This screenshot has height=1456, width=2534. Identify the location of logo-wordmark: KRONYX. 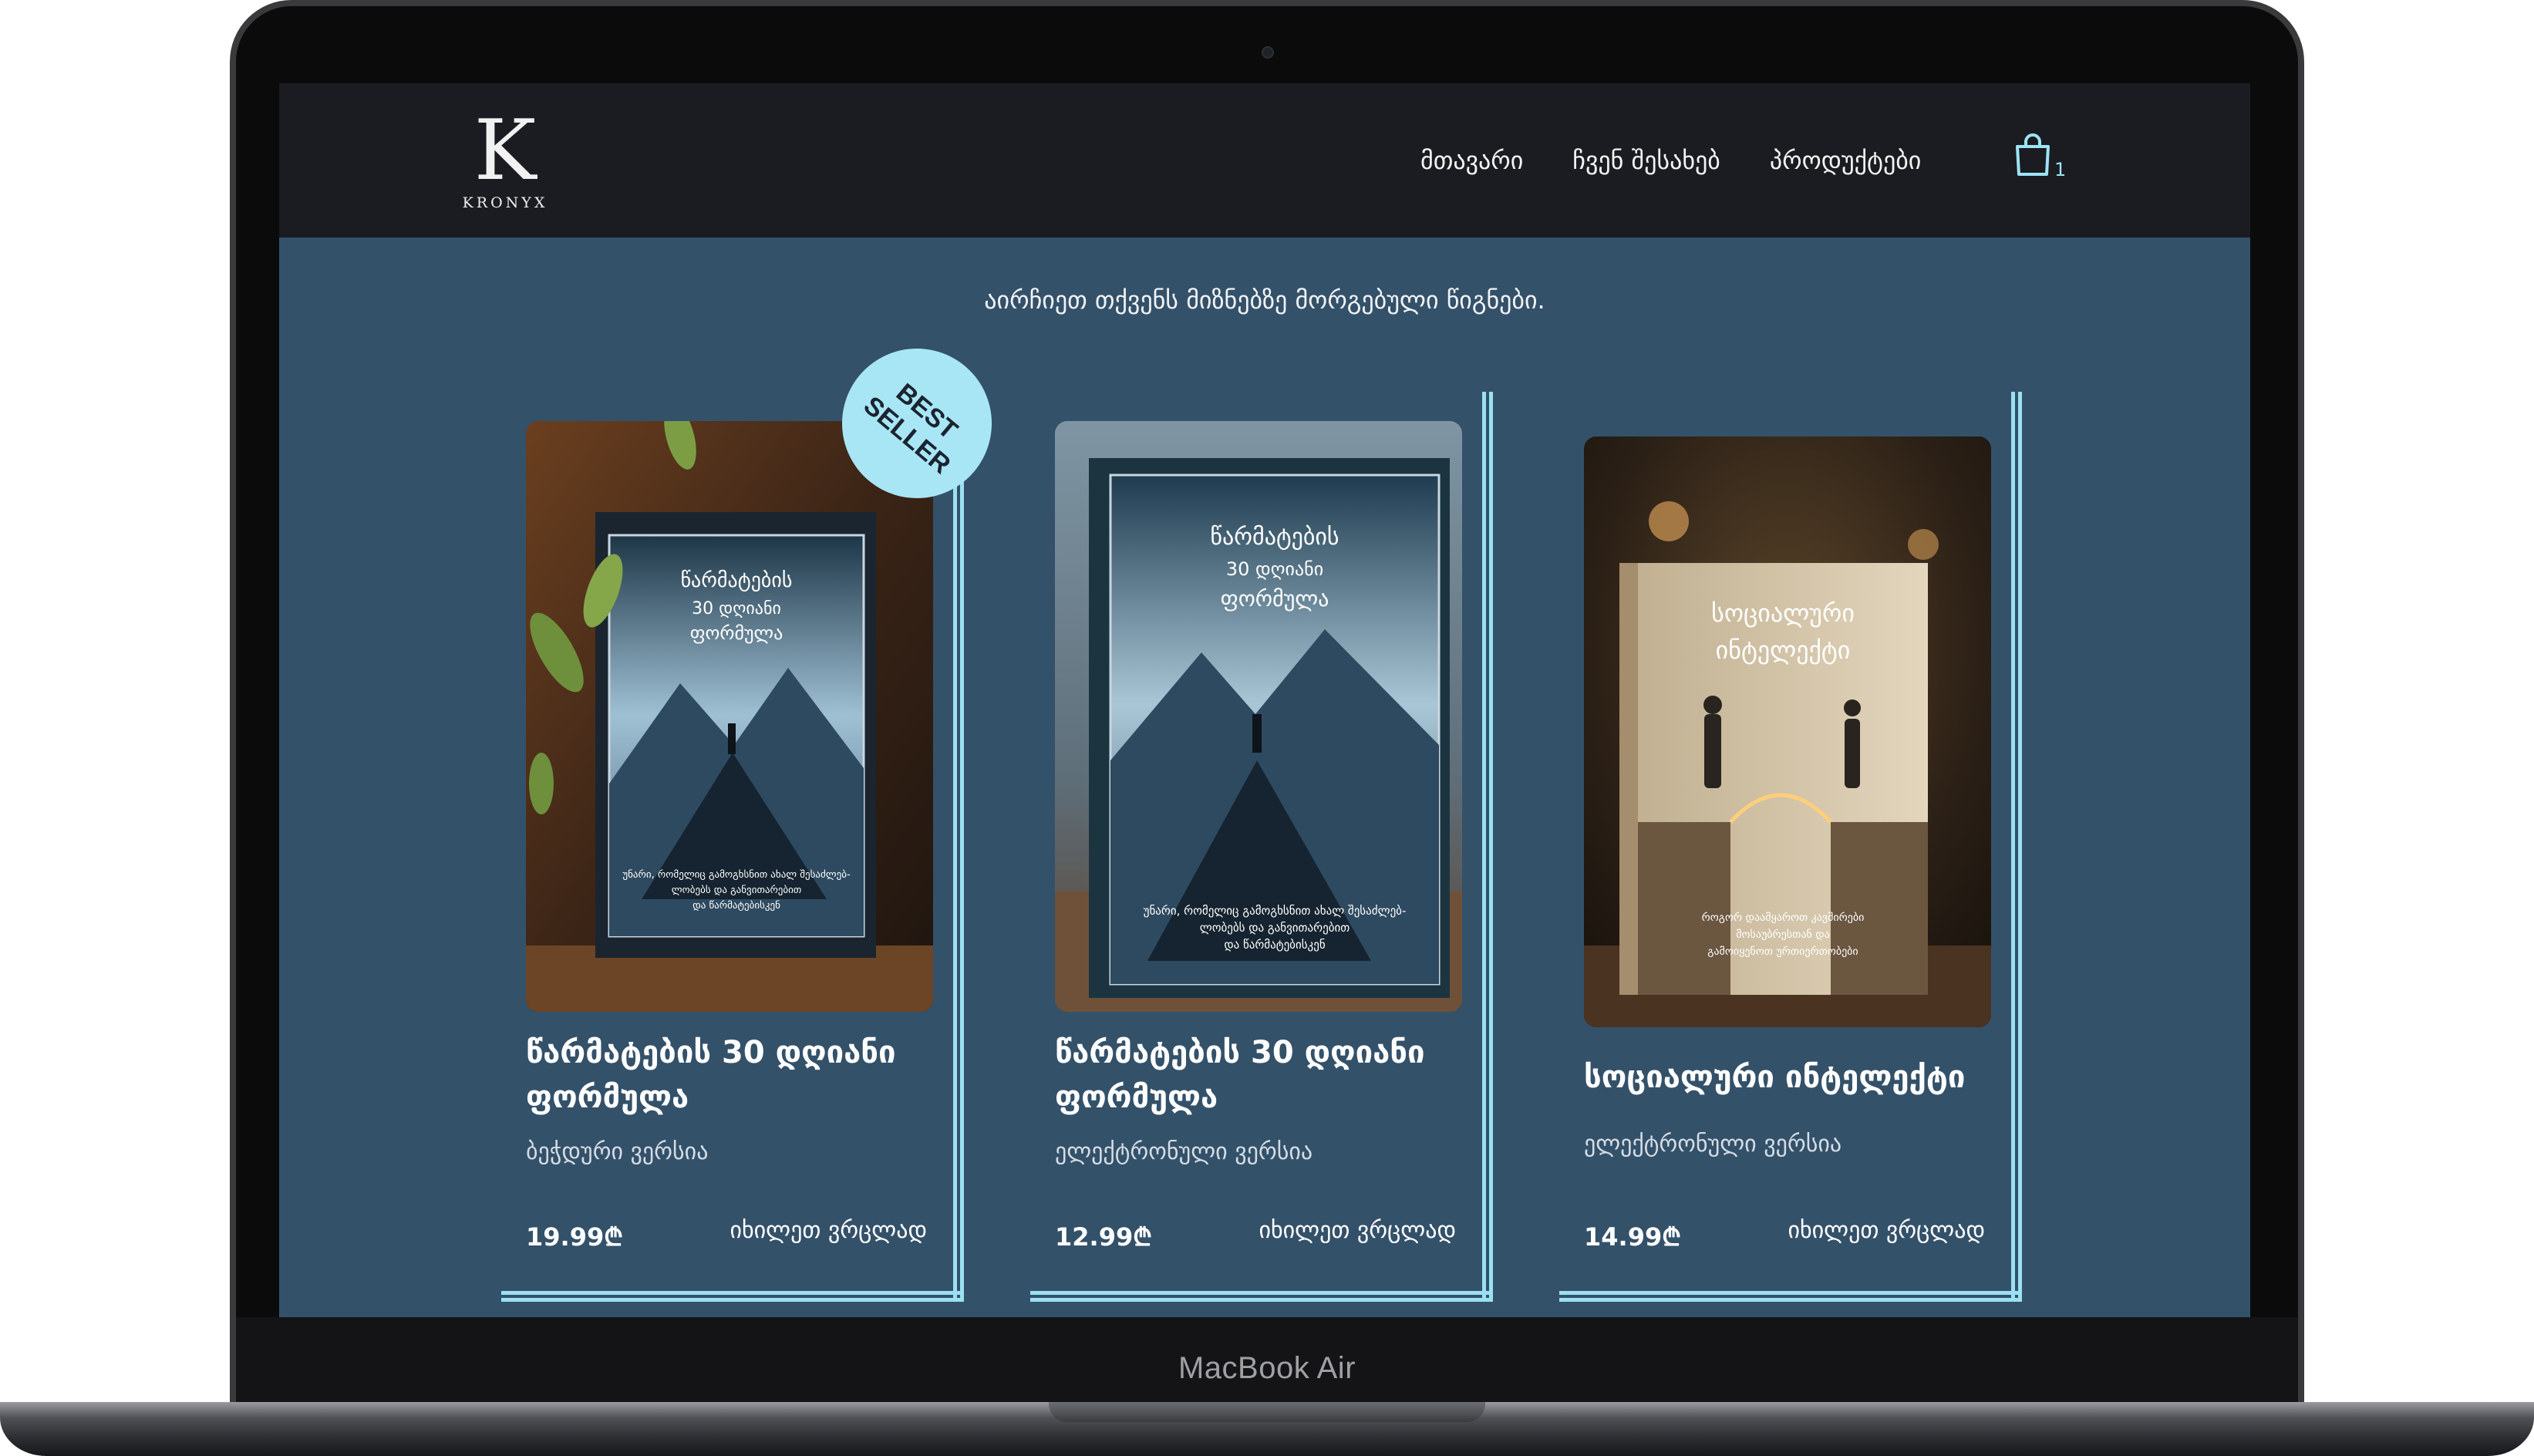
(505, 202).